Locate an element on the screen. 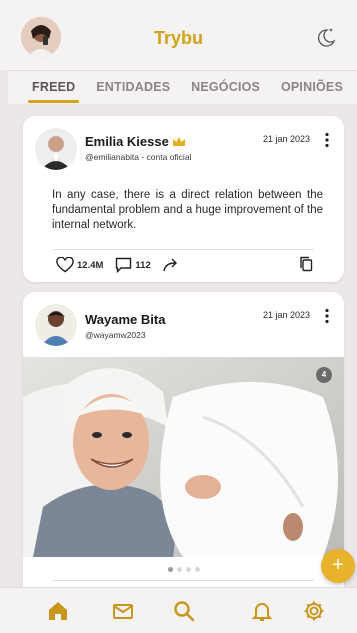 The width and height of the screenshot is (357, 633). heart-icon is located at coordinates (65, 265).